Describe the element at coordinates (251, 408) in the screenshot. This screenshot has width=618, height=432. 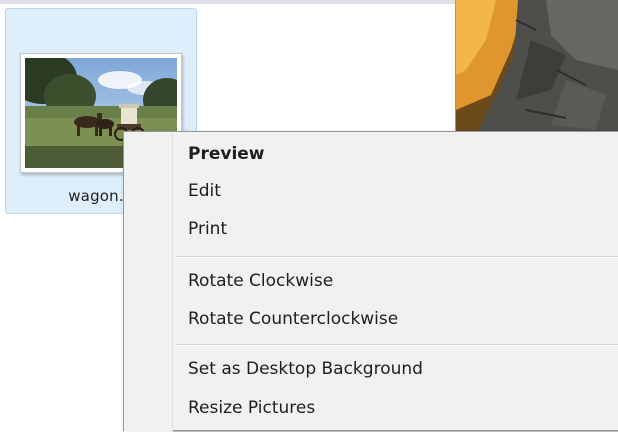
I see `menu-item-resize-pictures: Resize Pictures` at that location.